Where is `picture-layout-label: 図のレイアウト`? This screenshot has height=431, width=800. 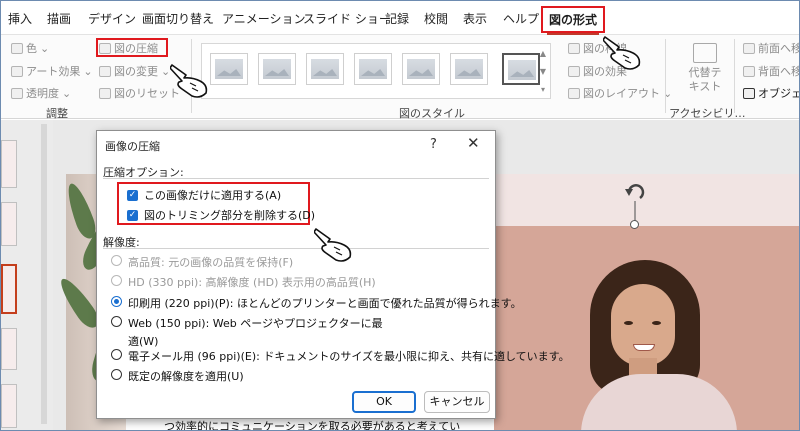
picture-layout-label: 図のレイアウト is located at coordinates (621, 93).